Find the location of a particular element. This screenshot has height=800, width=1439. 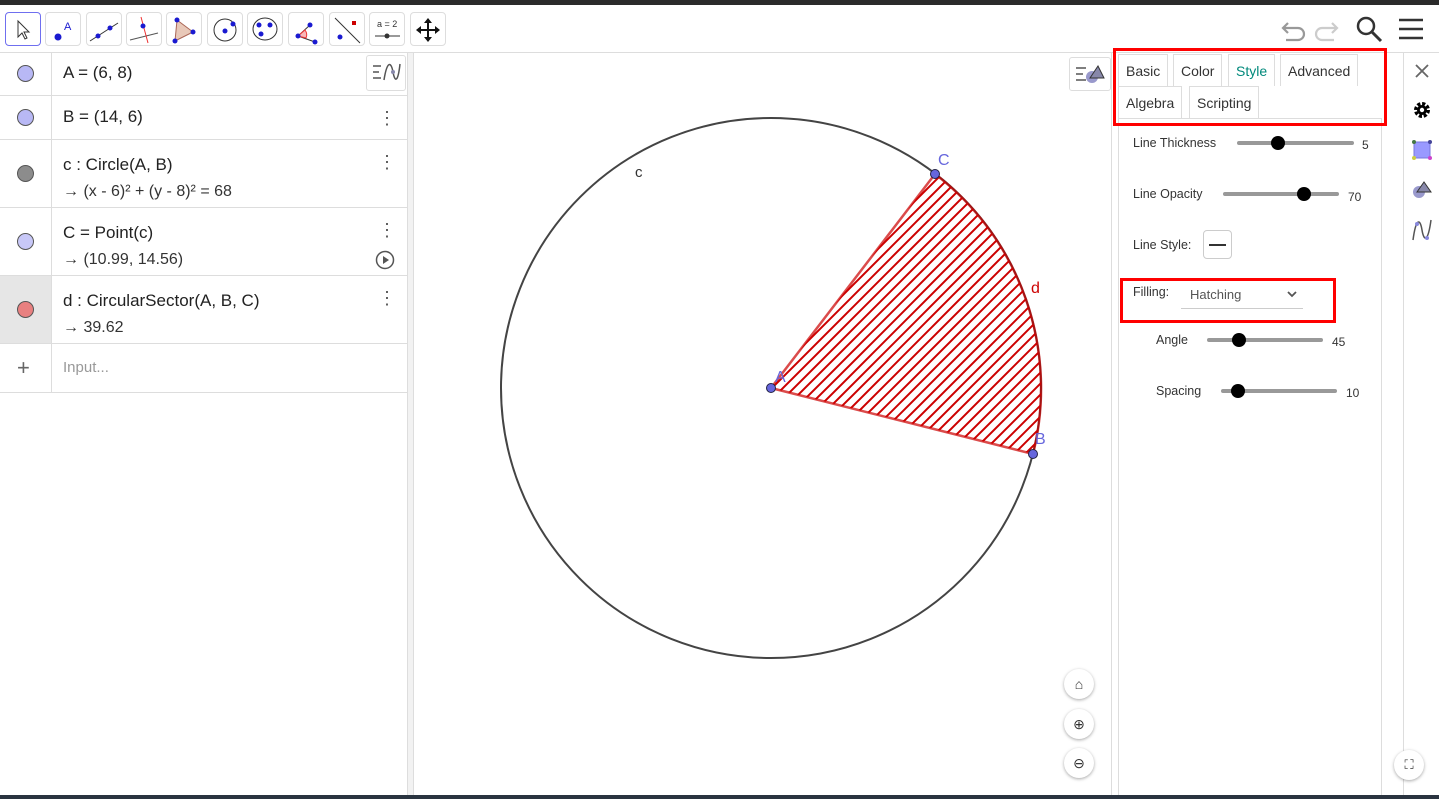

value: → (10.99, 14.56) is located at coordinates (123, 259).